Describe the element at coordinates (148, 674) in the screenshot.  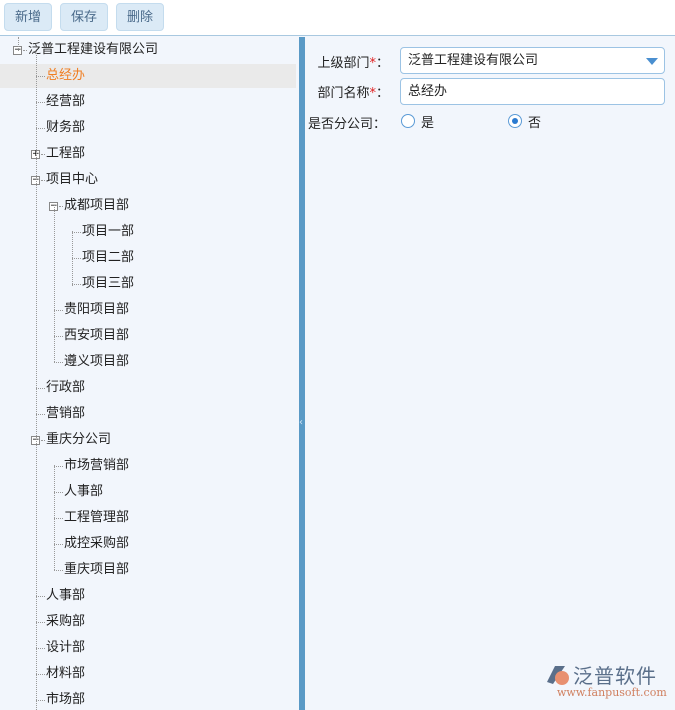
I see `tree-node: 材料部` at that location.